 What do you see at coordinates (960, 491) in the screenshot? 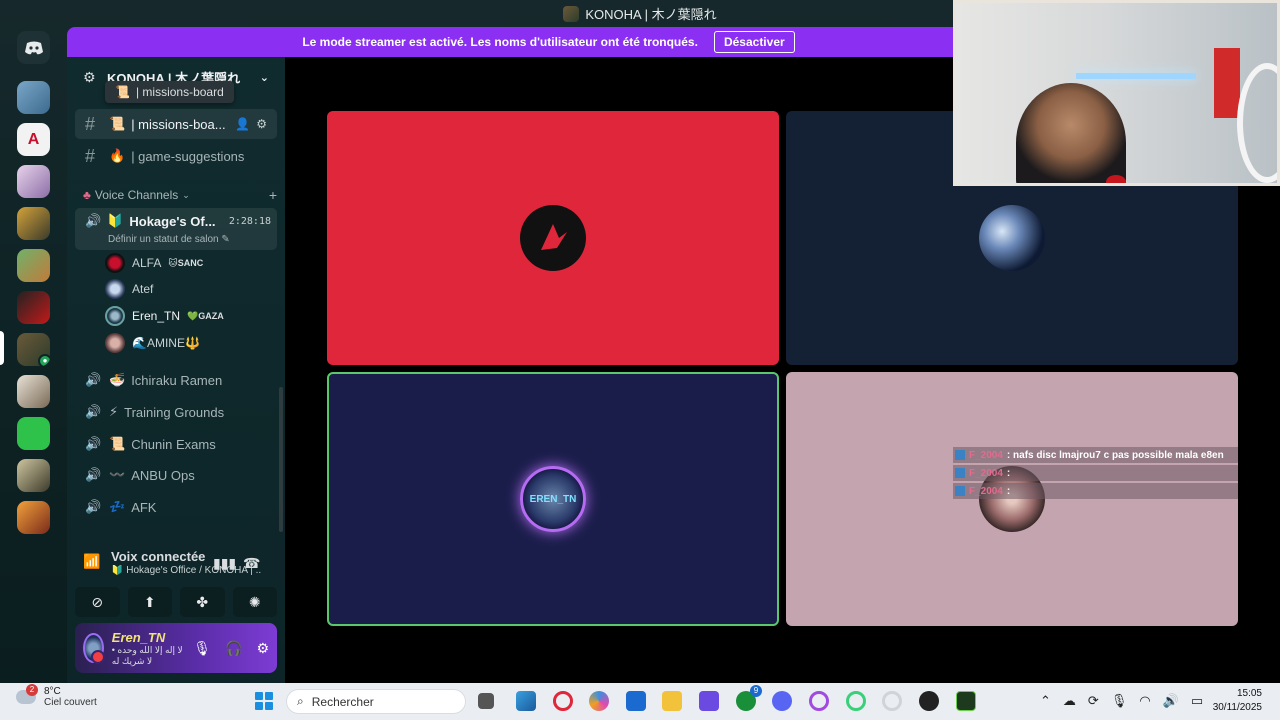
I see `chat-platform-icon` at bounding box center [960, 491].